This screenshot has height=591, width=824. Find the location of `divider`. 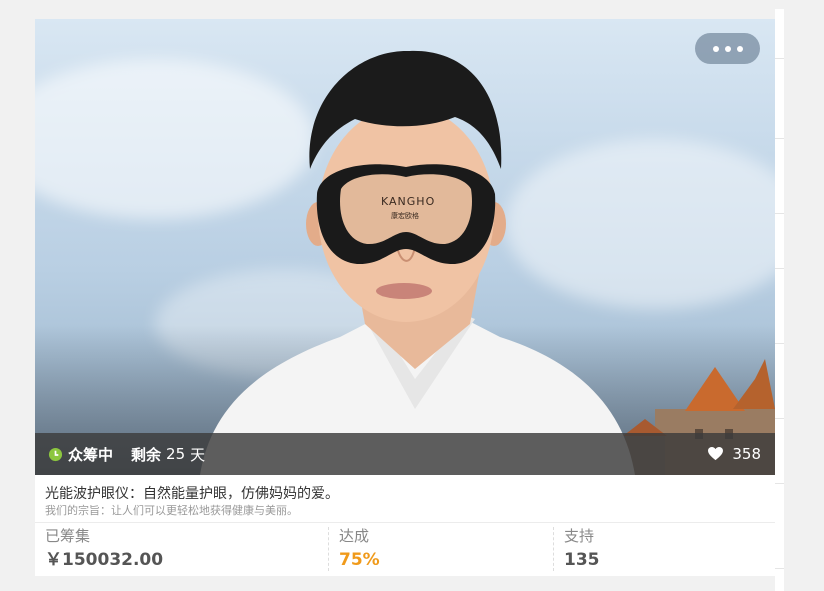

divider is located at coordinates (405, 522).